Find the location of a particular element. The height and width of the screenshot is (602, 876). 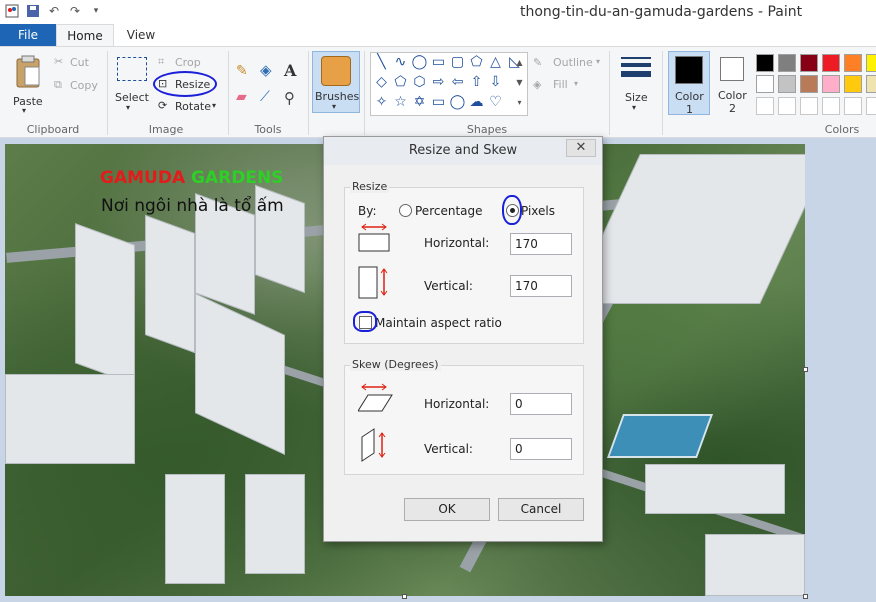

palette-swatch-light-gray is located at coordinates (787, 84).